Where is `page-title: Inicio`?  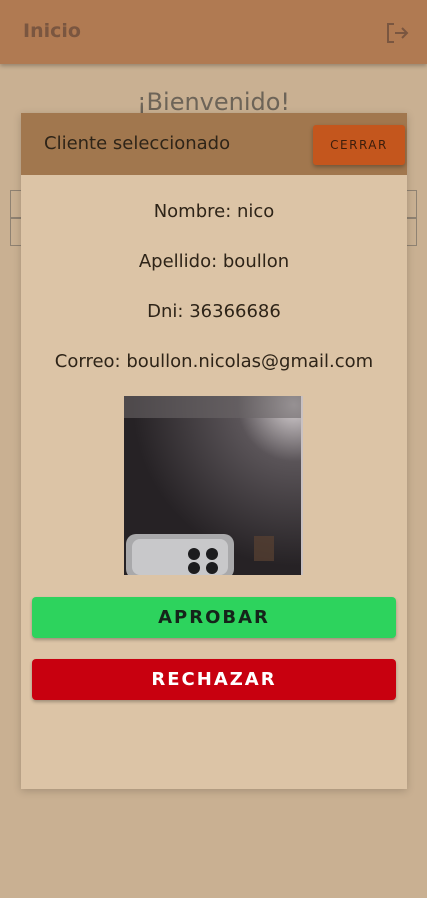 page-title: Inicio is located at coordinates (52, 31).